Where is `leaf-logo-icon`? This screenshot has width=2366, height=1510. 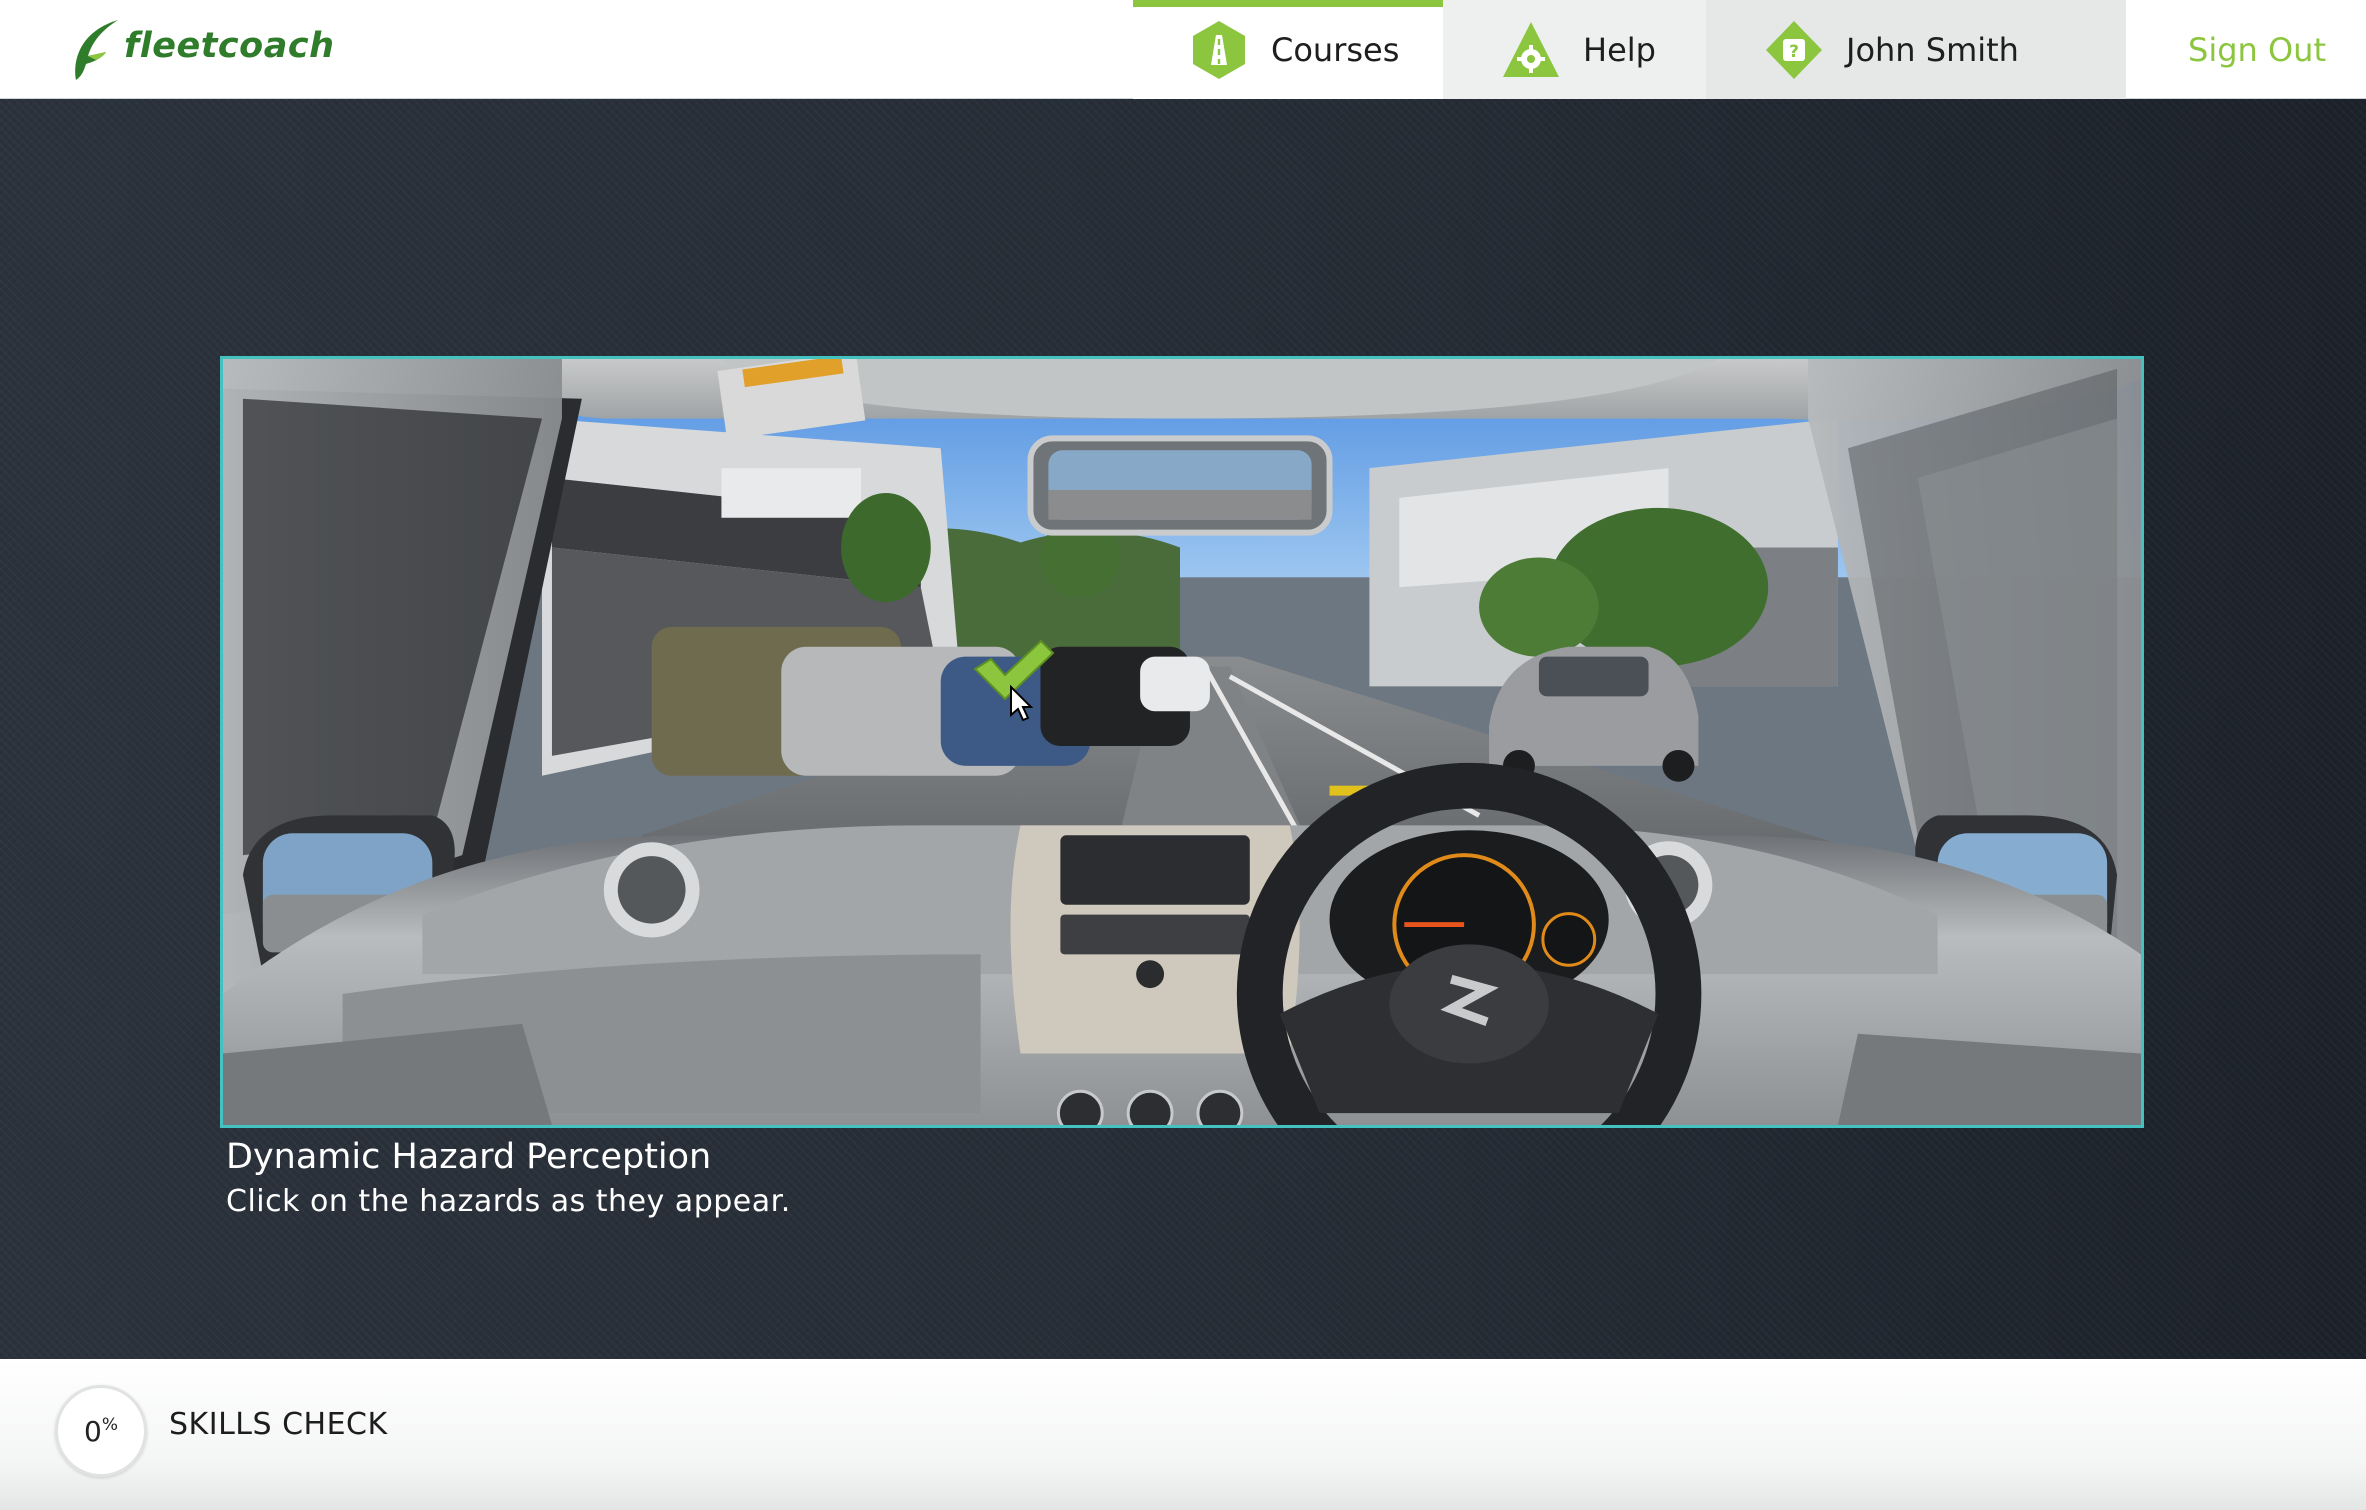
leaf-logo-icon is located at coordinates (96, 50).